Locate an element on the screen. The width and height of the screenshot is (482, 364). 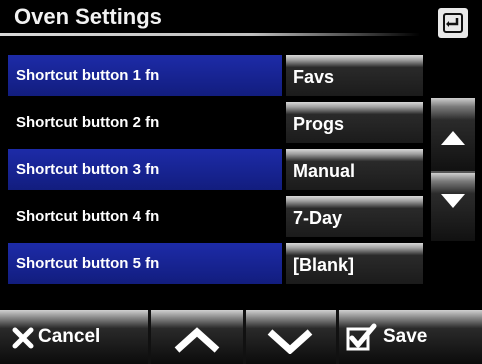
page-down-button is located at coordinates (291, 337).